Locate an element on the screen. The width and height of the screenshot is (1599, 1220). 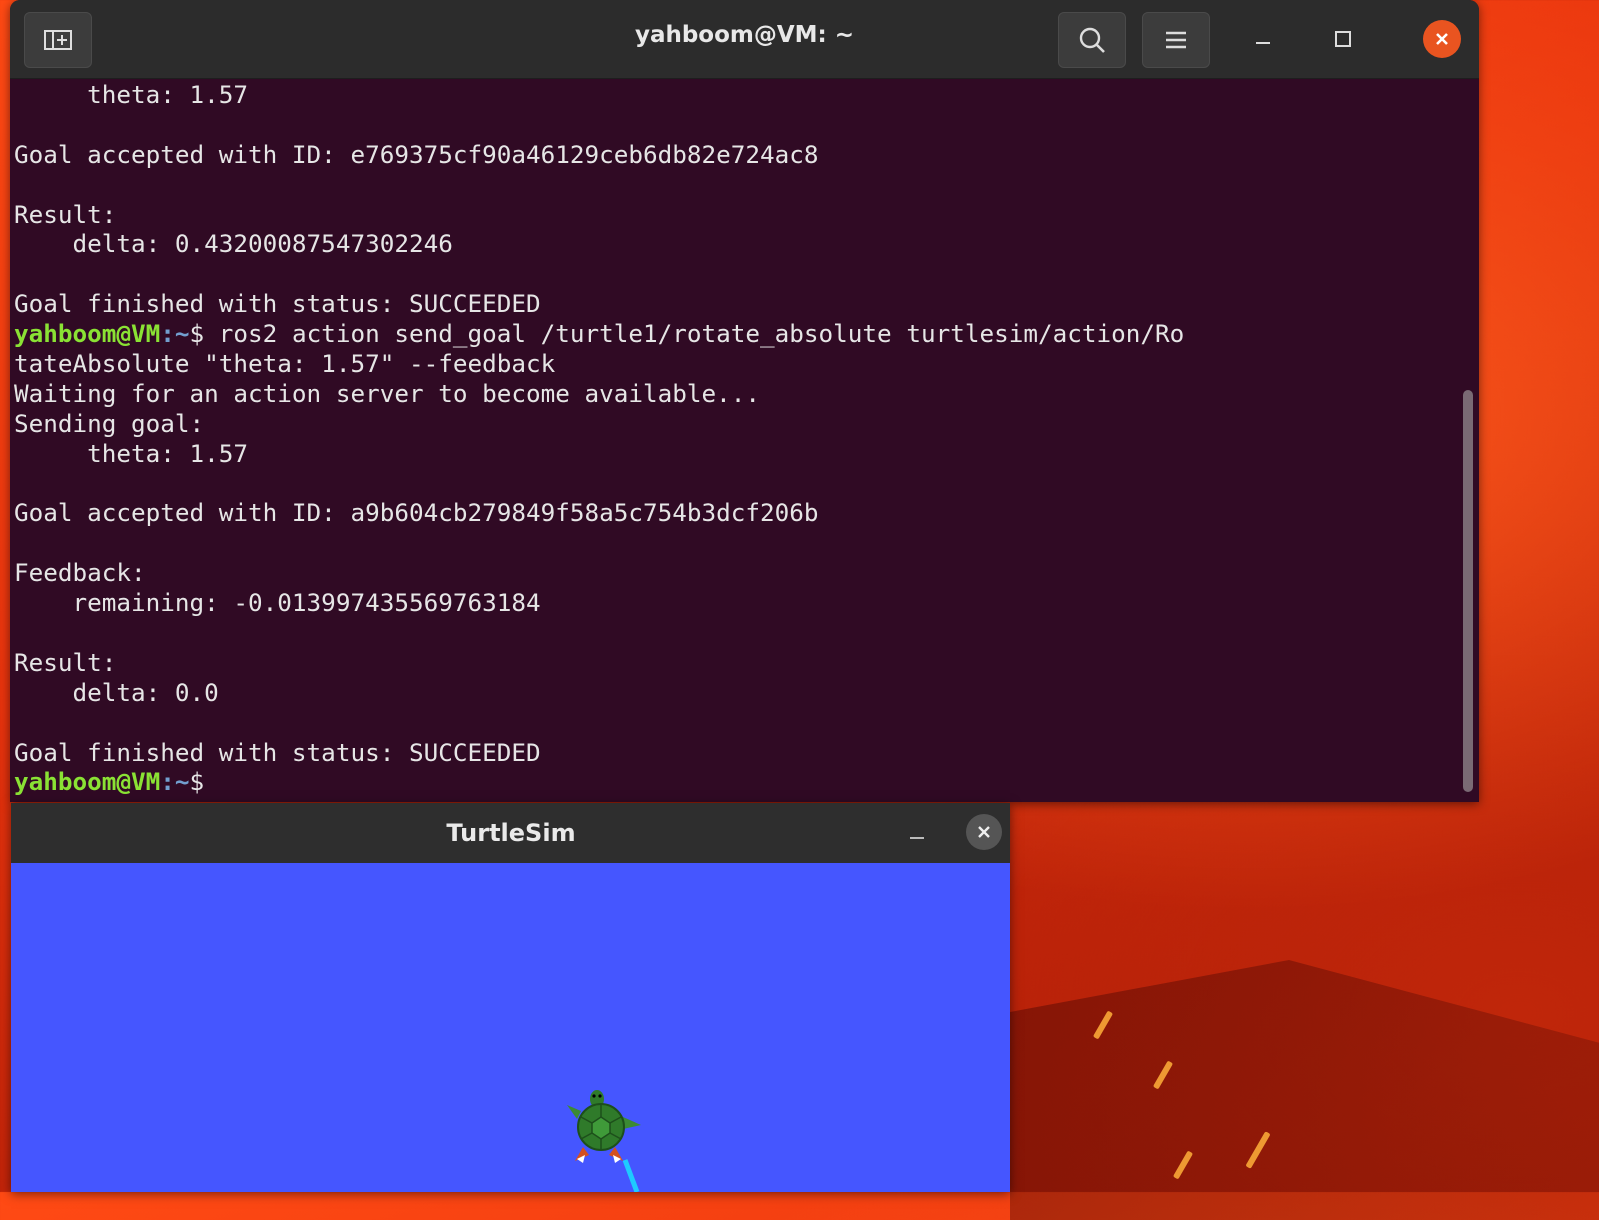
output-text: remaining: -0.013997435569763184 is located at coordinates (277, 603).